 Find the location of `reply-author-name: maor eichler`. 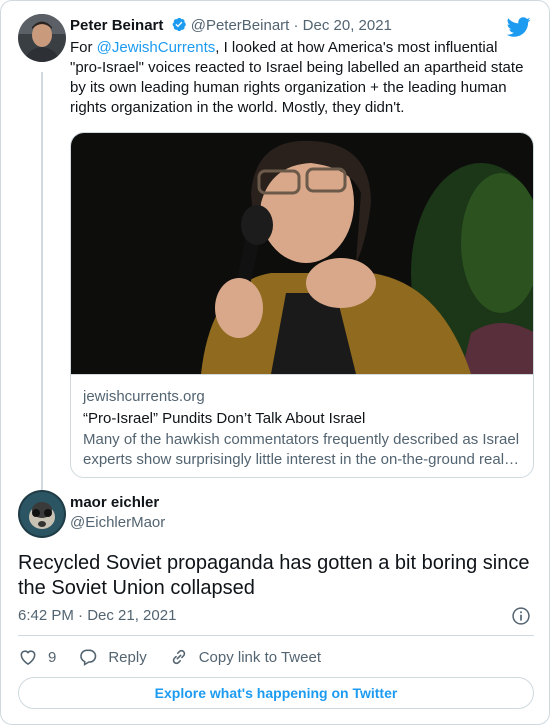

reply-author-name: maor eichler is located at coordinates (114, 503).